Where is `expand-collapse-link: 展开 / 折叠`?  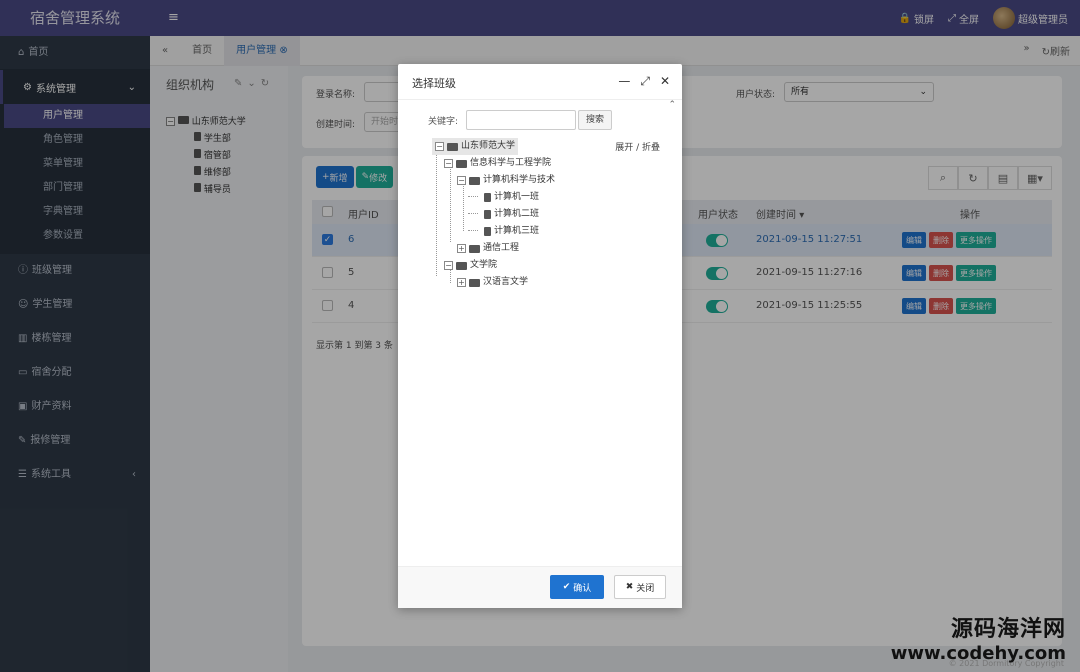 expand-collapse-link: 展开 / 折叠 is located at coordinates (637, 146).